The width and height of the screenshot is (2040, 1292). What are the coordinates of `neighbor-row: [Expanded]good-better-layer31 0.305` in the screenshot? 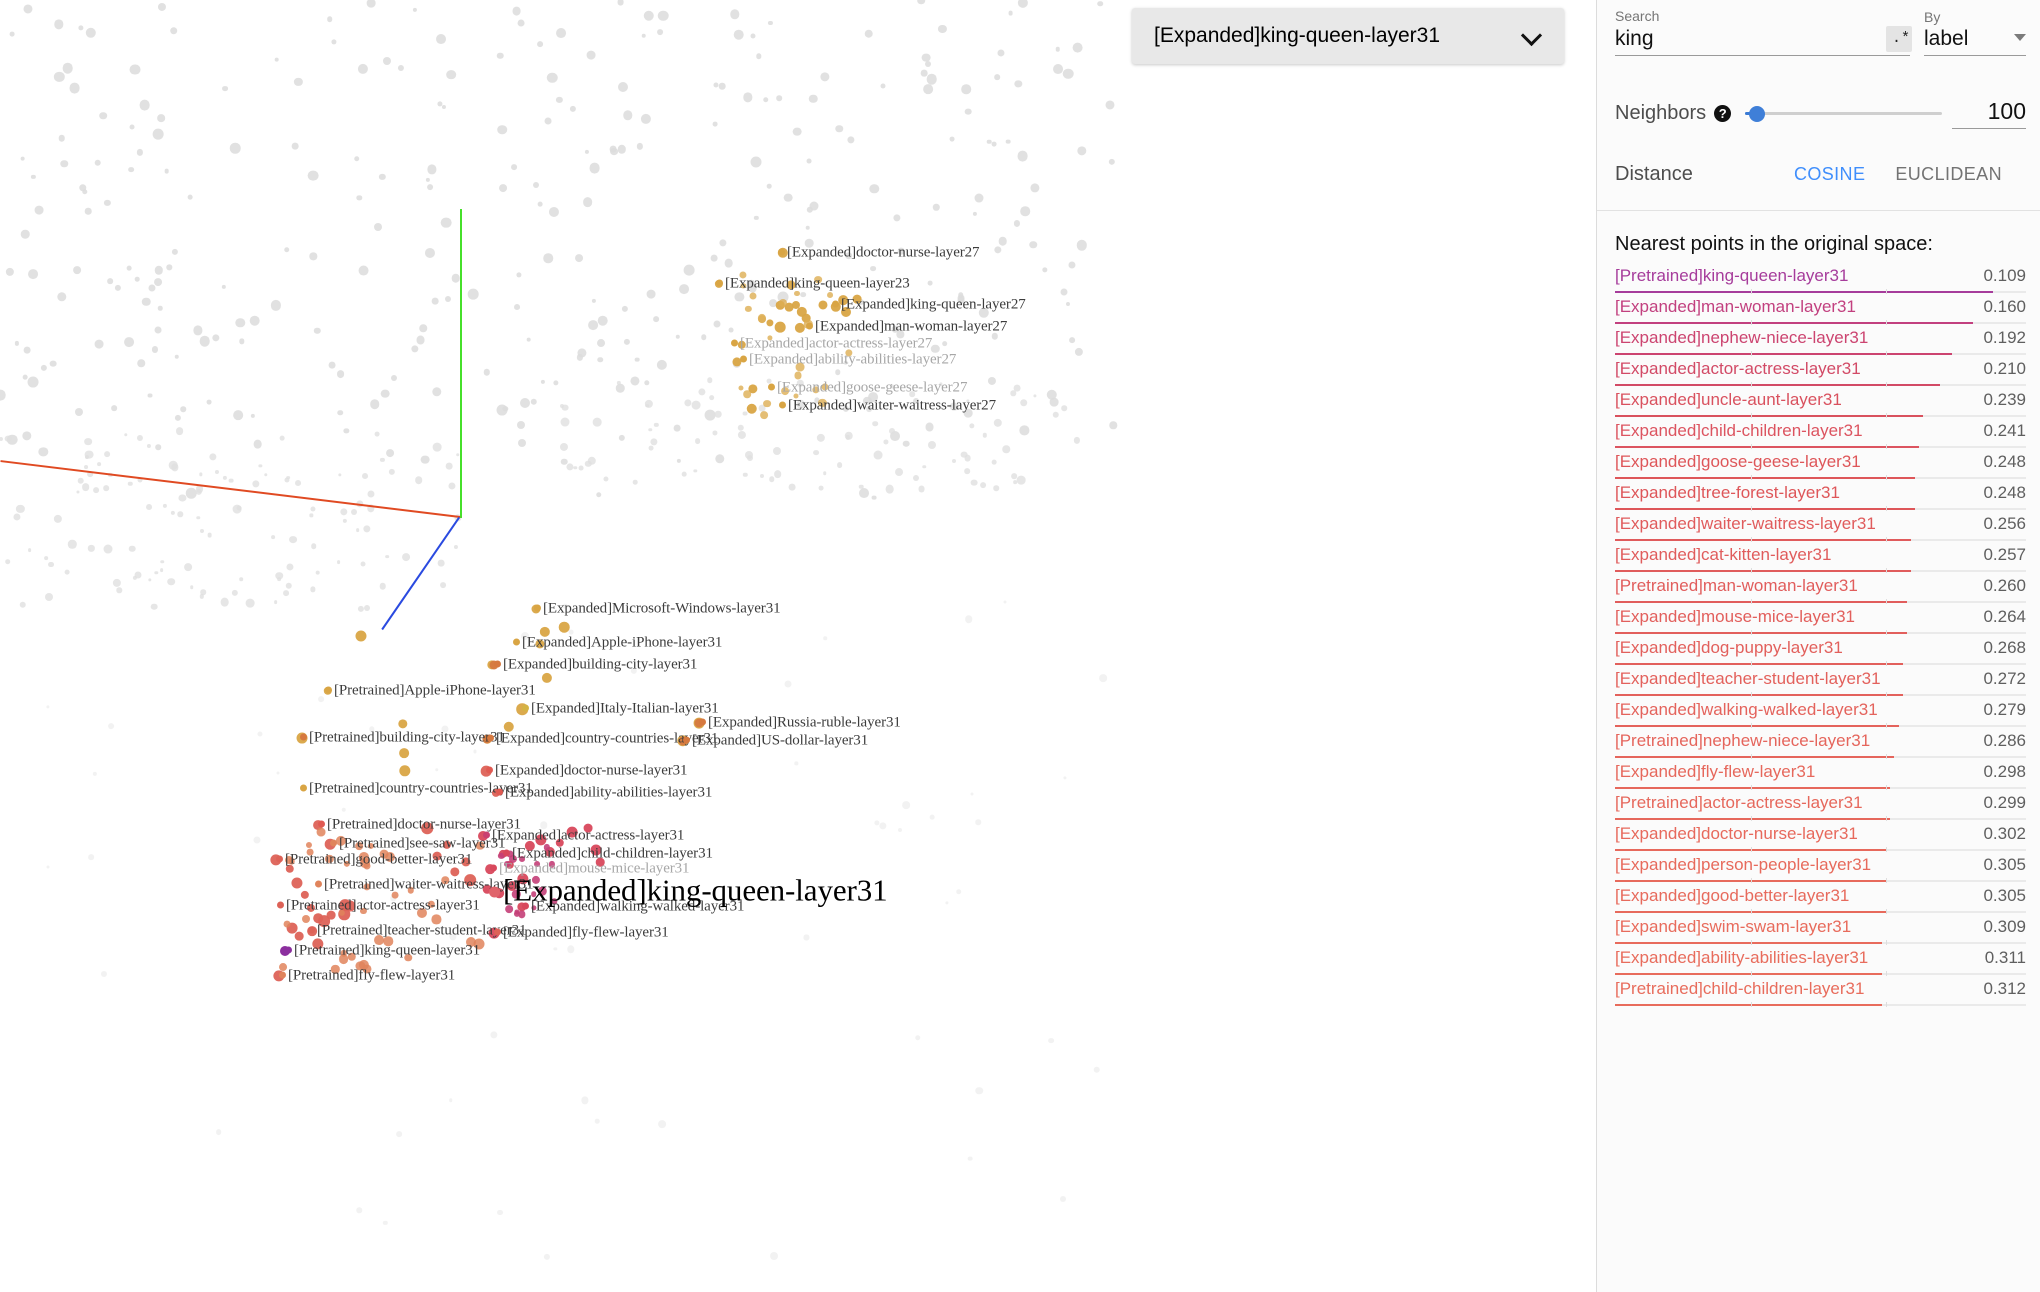 It's located at (1820, 901).